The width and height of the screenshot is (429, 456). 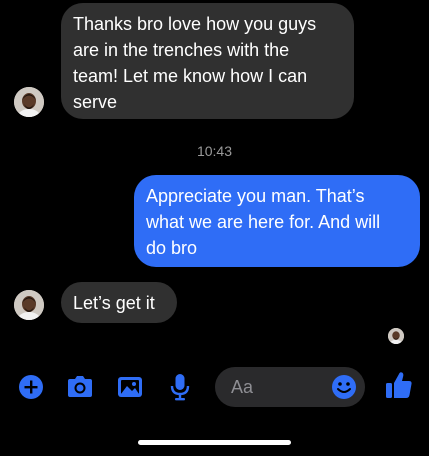 What do you see at coordinates (114, 303) in the screenshot?
I see `message-text-line: Let’s get it` at bounding box center [114, 303].